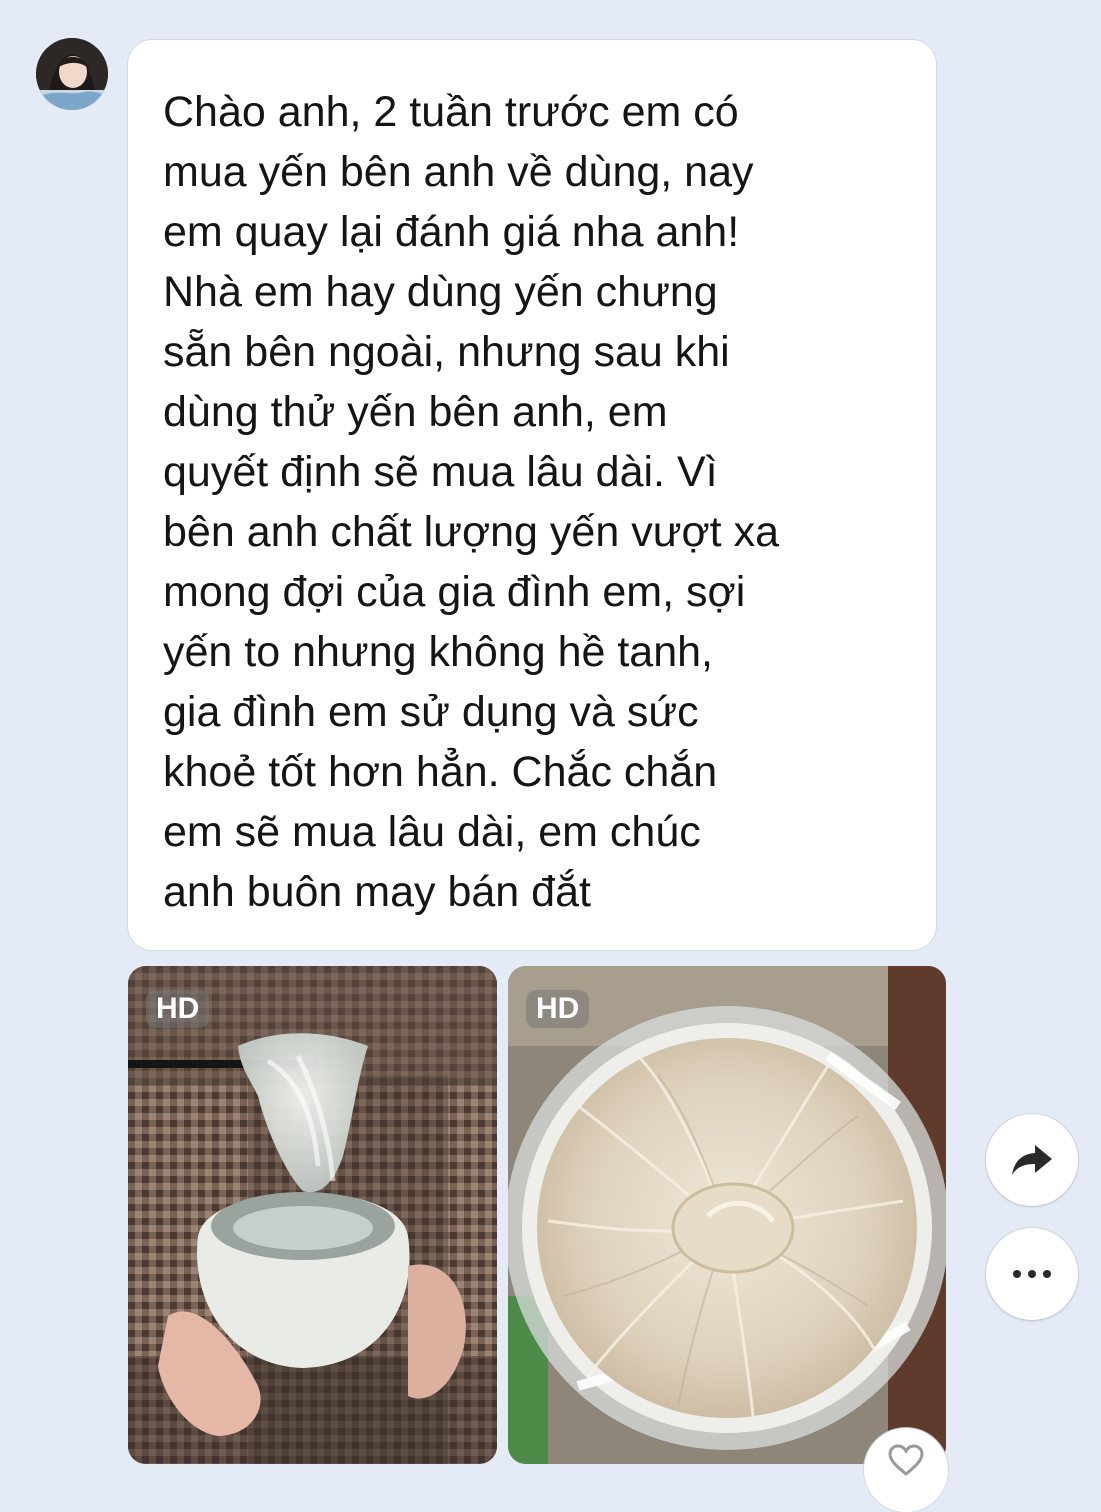  I want to click on attachment-photo-2: HD, so click(727, 1215).